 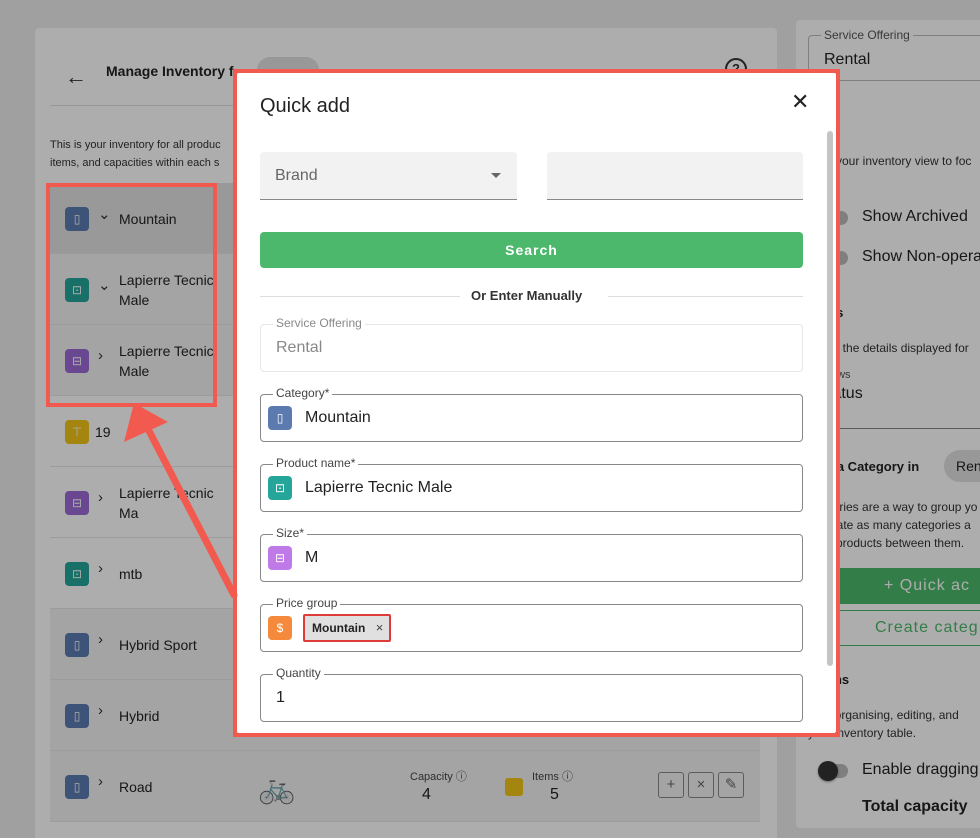 I want to click on divider-right, so click(x=705, y=296).